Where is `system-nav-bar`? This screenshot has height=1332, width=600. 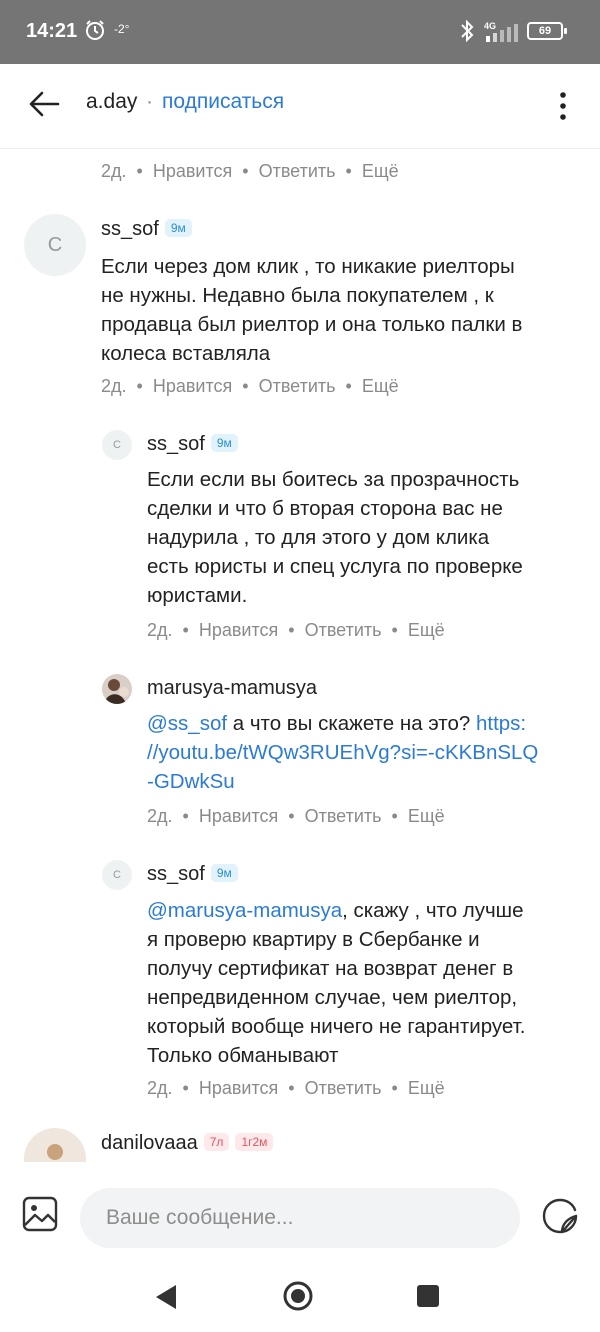
system-nav-bar is located at coordinates (300, 1302).